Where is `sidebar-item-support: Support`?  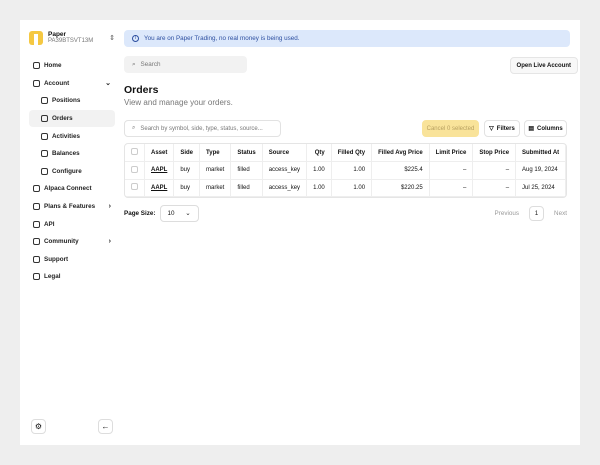 sidebar-item-support: Support is located at coordinates (72, 260).